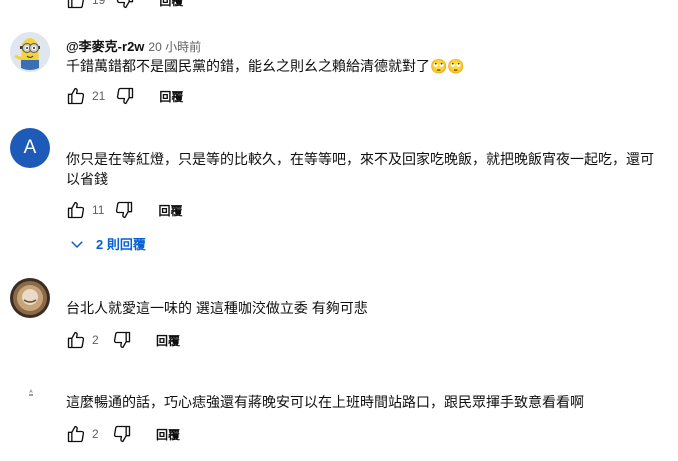 The width and height of the screenshot is (678, 461). I want to click on comment-text: 台北人就愛這一味的 選這種咖洨做立委 有夠可悲, so click(217, 308).